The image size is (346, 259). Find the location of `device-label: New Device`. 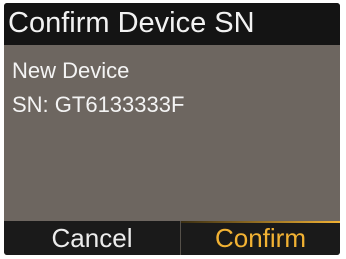

device-label: New Device is located at coordinates (71, 70).